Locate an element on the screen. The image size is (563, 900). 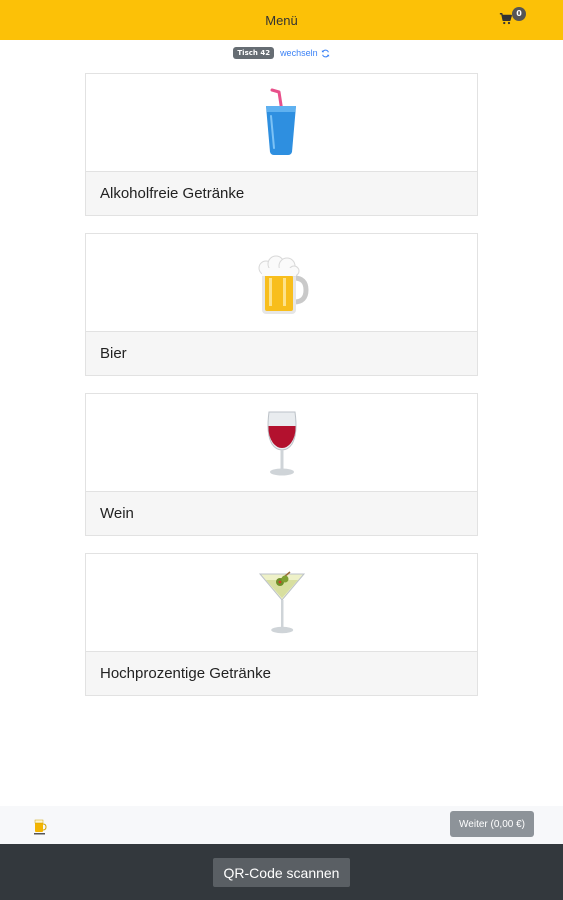
table-badge: Tisch 42 is located at coordinates (254, 53).